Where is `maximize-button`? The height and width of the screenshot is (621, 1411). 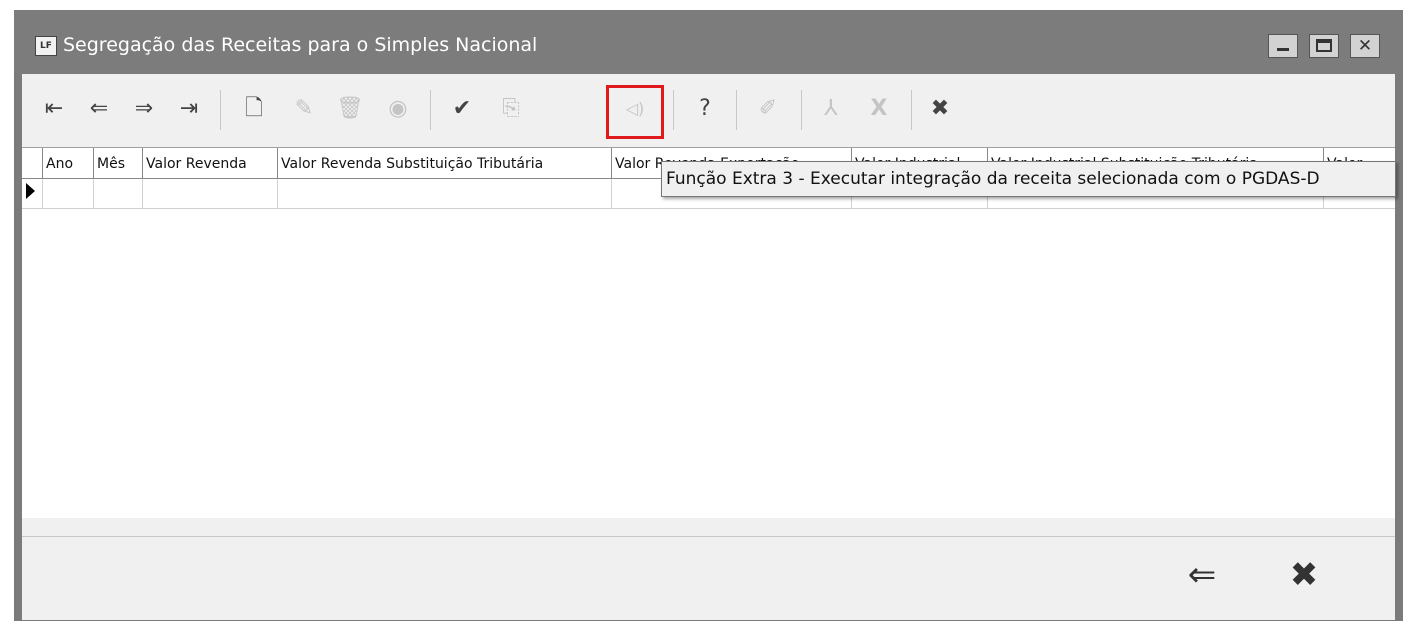 maximize-button is located at coordinates (1324, 46).